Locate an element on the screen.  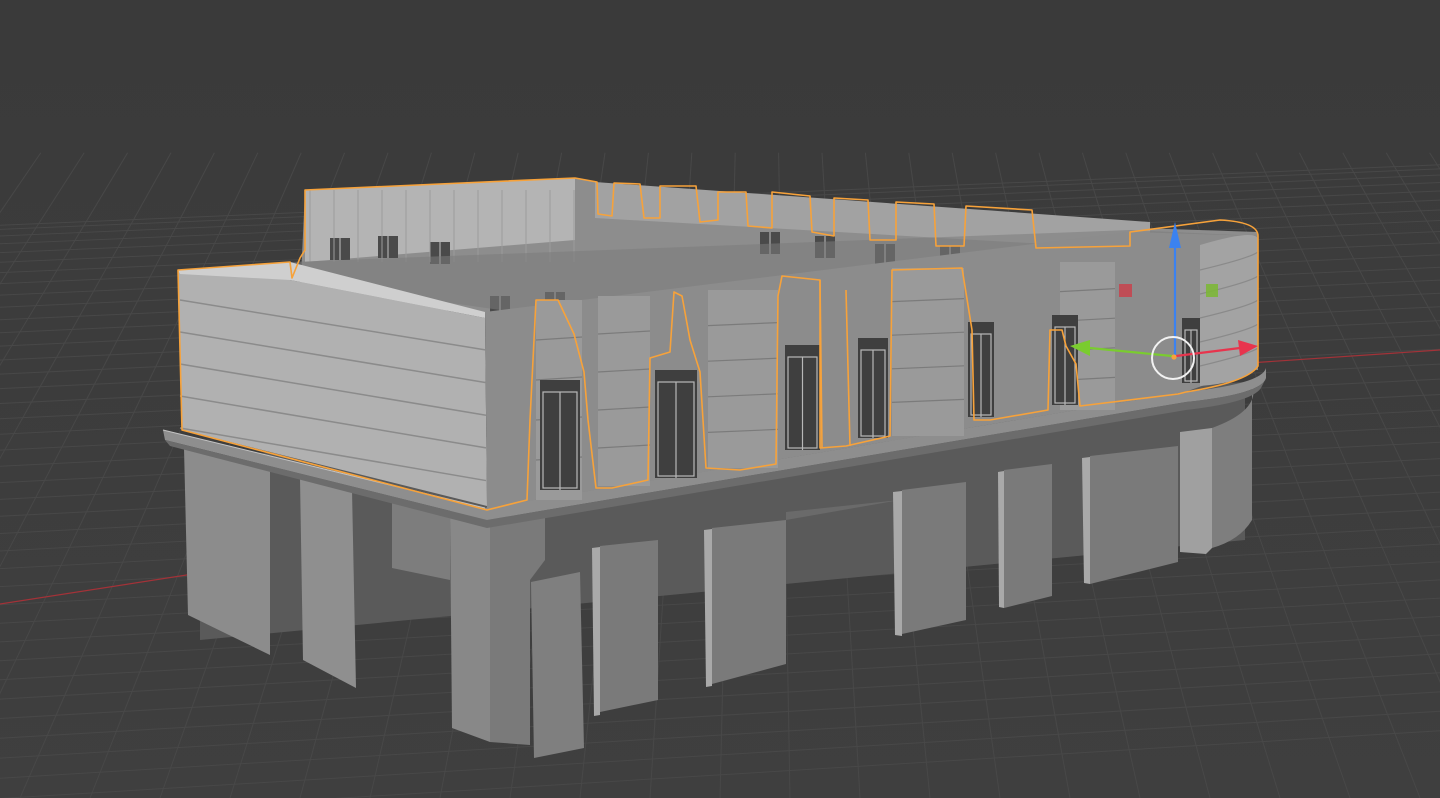
pillar-edge is located at coordinates (1001, 539).